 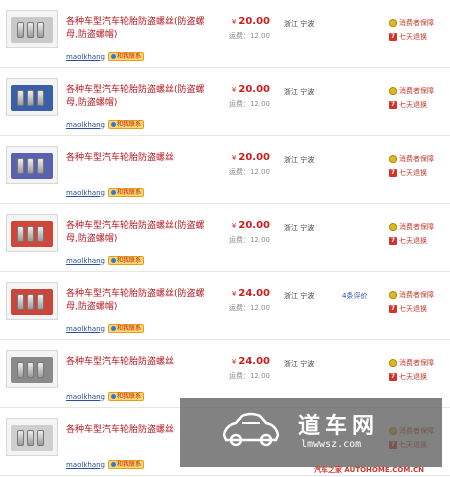 What do you see at coordinates (354, 296) in the screenshot?
I see `reviews-link: 4条评价` at bounding box center [354, 296].